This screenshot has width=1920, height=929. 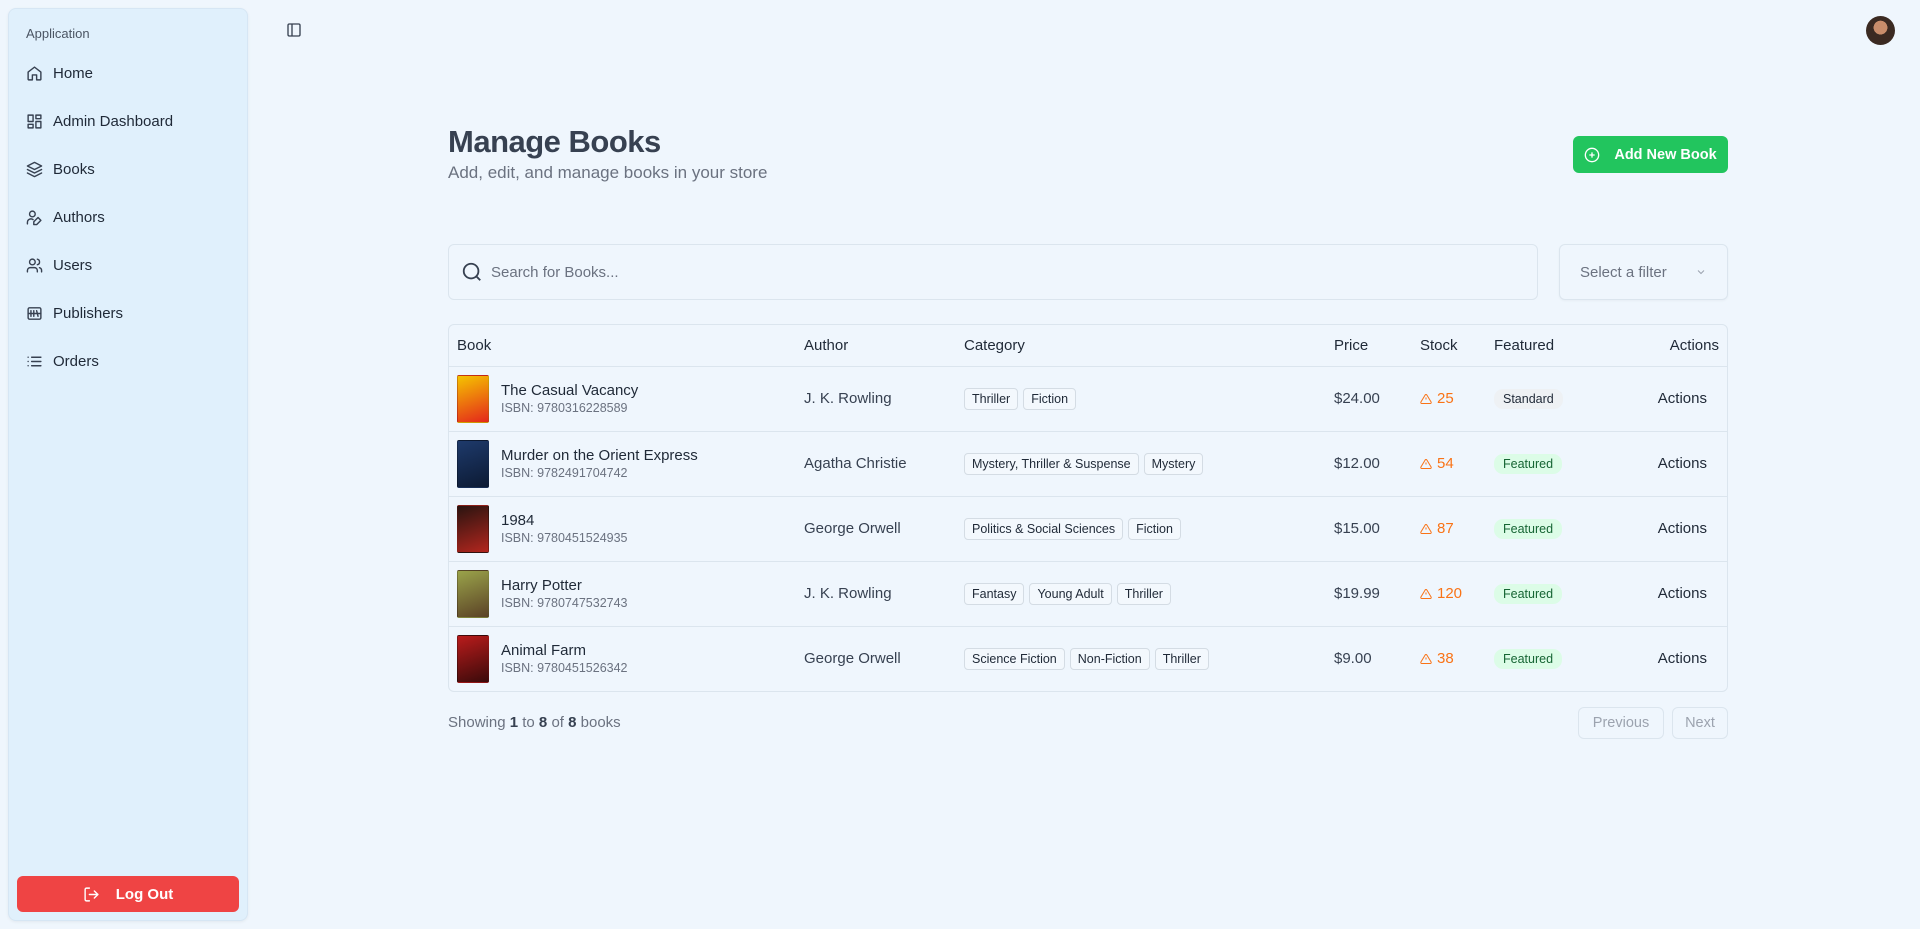 What do you see at coordinates (34, 313) in the screenshot?
I see `library-icon` at bounding box center [34, 313].